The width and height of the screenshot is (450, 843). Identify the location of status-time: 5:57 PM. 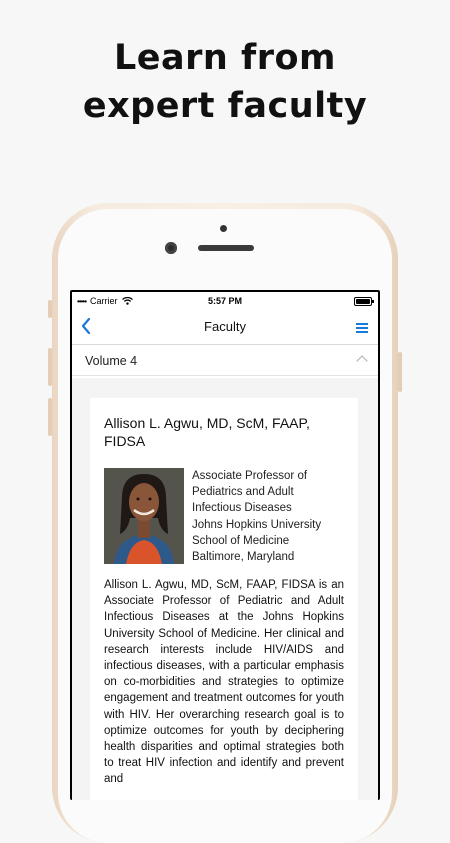
(224, 301).